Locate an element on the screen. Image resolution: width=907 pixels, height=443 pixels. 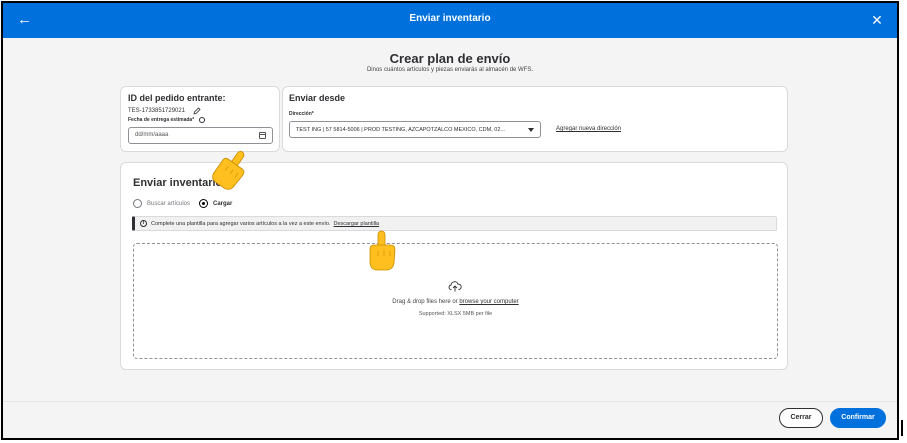
delivery-date-label: Fecha de entrega estimada* is located at coordinates (161, 120).